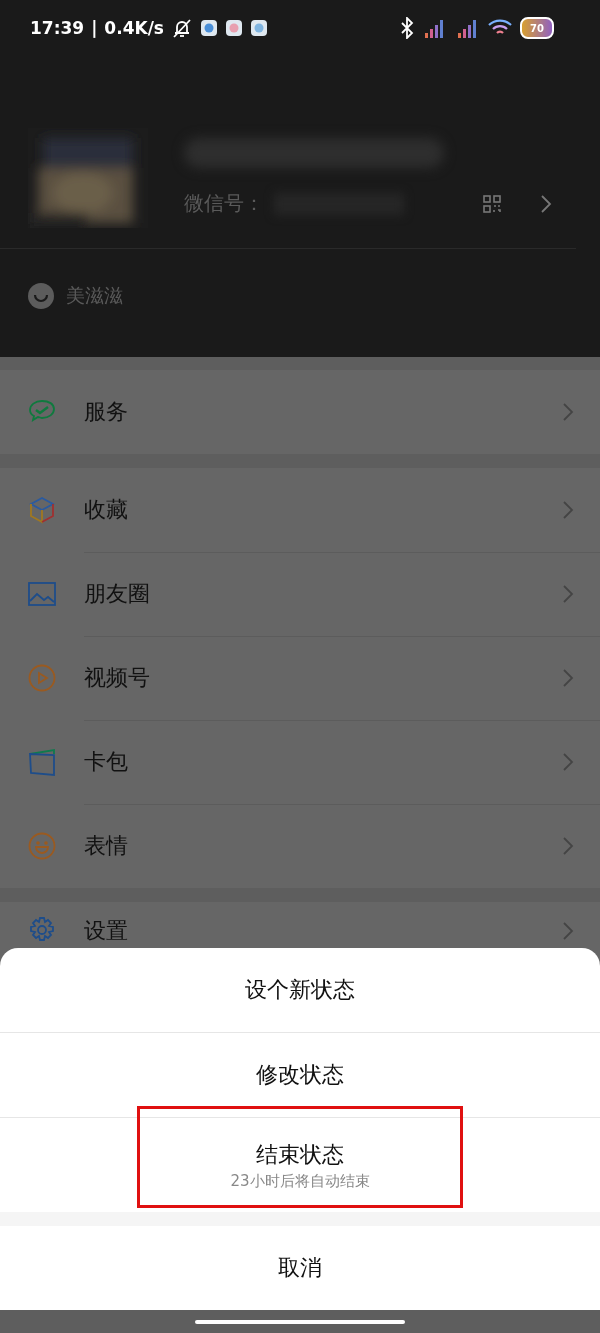  I want to click on bluetooth-icon, so click(407, 28).